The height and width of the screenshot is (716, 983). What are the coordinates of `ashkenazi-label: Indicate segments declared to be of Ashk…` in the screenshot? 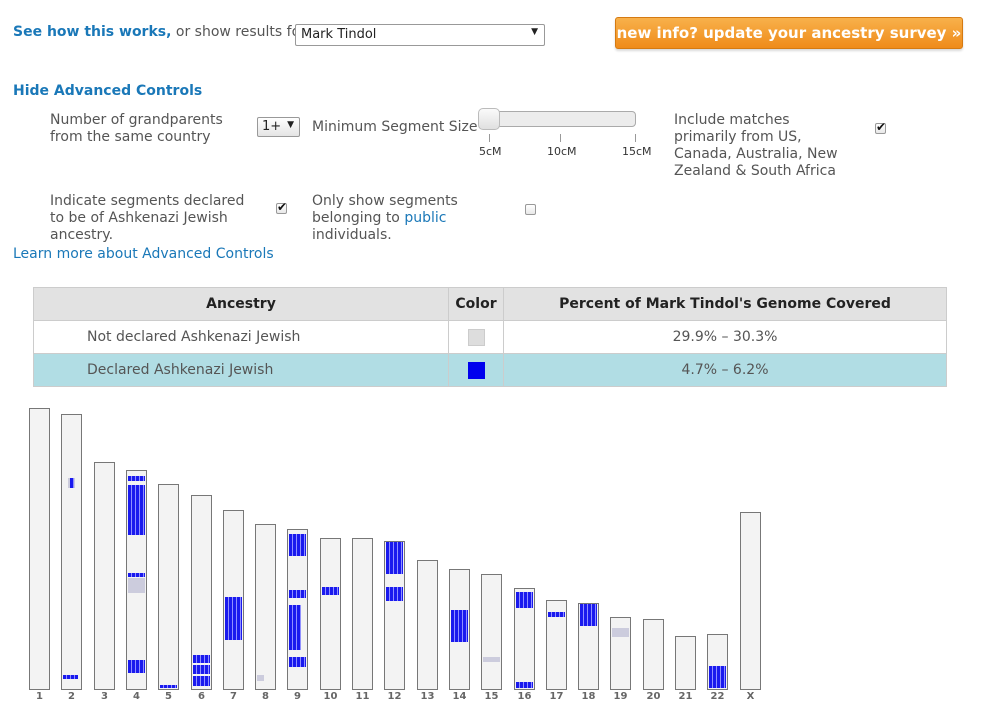 It's located at (147, 218).